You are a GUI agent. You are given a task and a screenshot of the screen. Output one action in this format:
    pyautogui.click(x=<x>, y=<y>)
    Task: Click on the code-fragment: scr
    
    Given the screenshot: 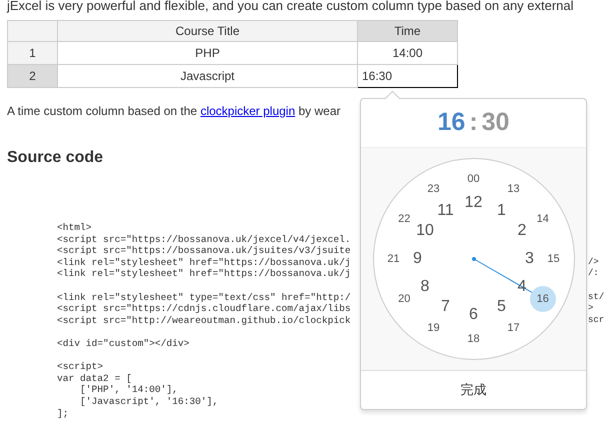 What is the action you would take?
    pyautogui.click(x=596, y=320)
    